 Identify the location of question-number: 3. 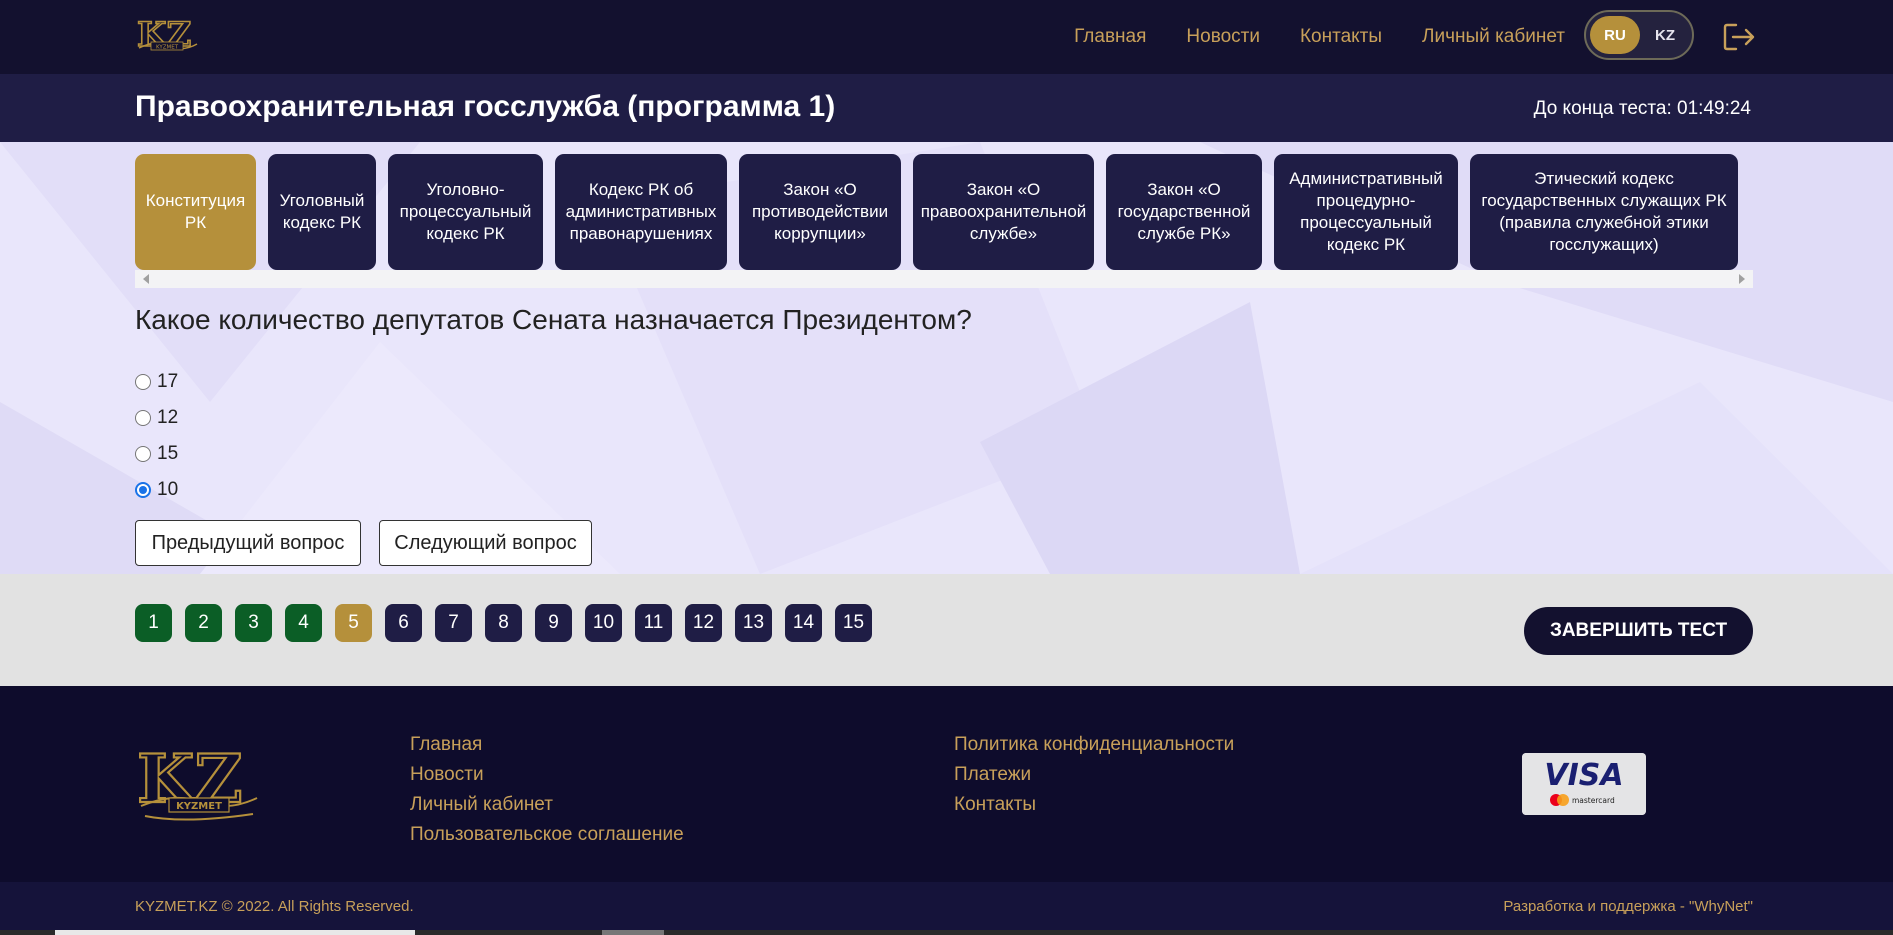
(253, 623).